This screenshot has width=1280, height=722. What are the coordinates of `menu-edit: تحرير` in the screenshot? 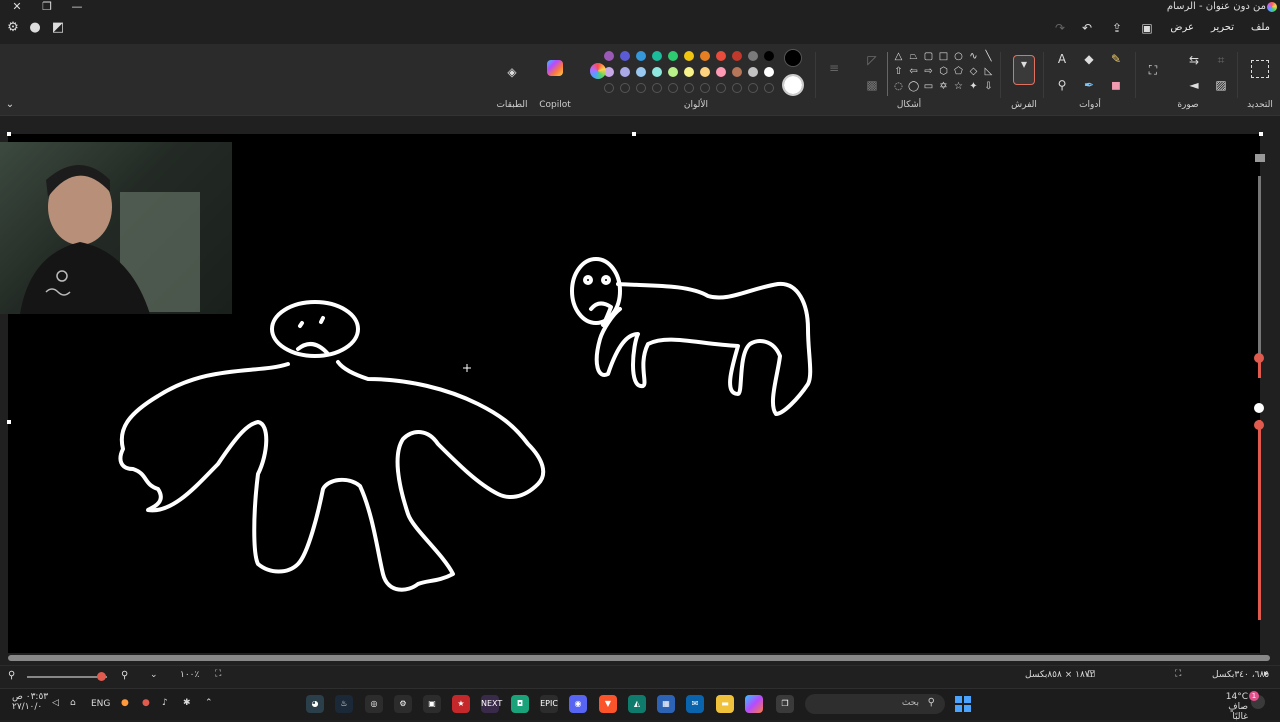 It's located at (1222, 27).